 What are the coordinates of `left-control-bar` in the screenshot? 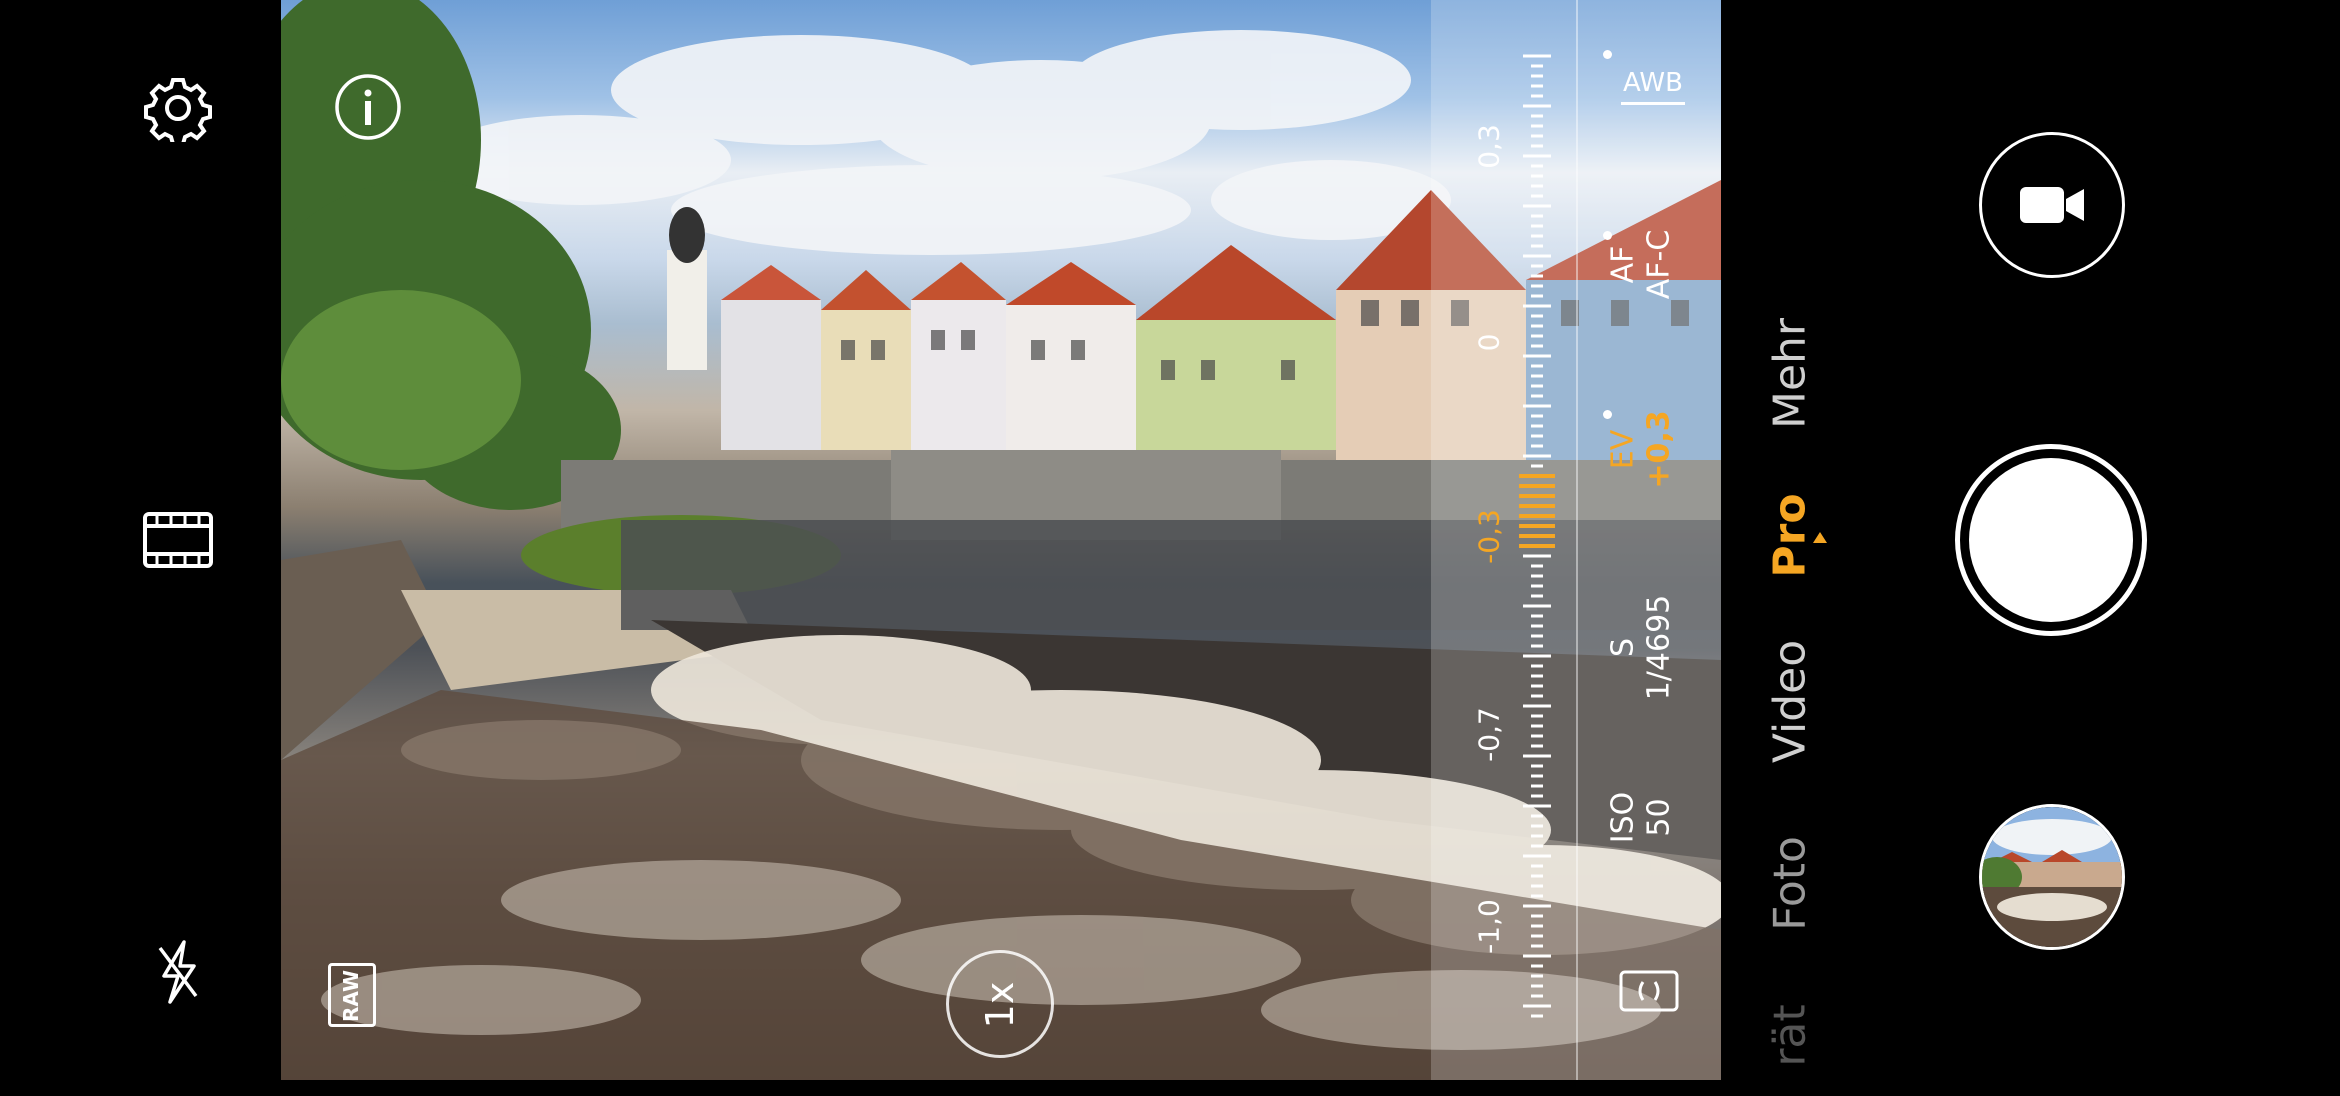 It's located at (140, 540).